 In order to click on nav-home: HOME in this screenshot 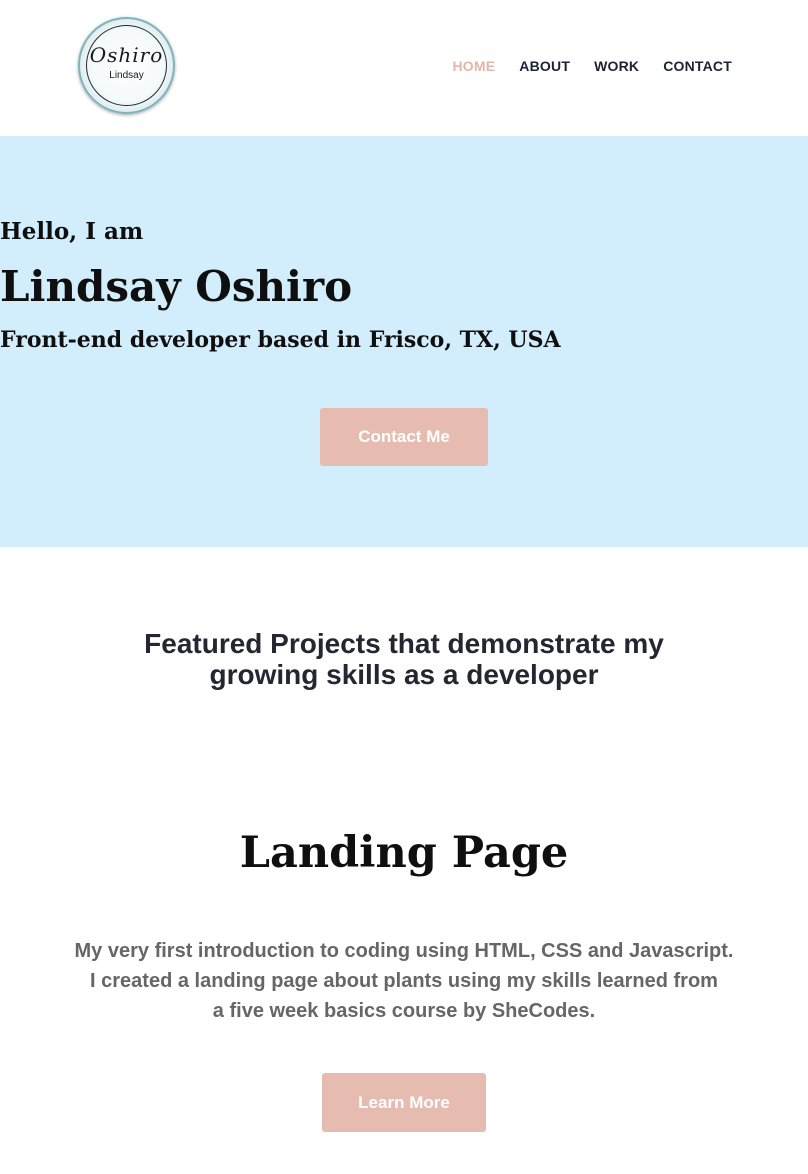, I will do `click(473, 66)`.